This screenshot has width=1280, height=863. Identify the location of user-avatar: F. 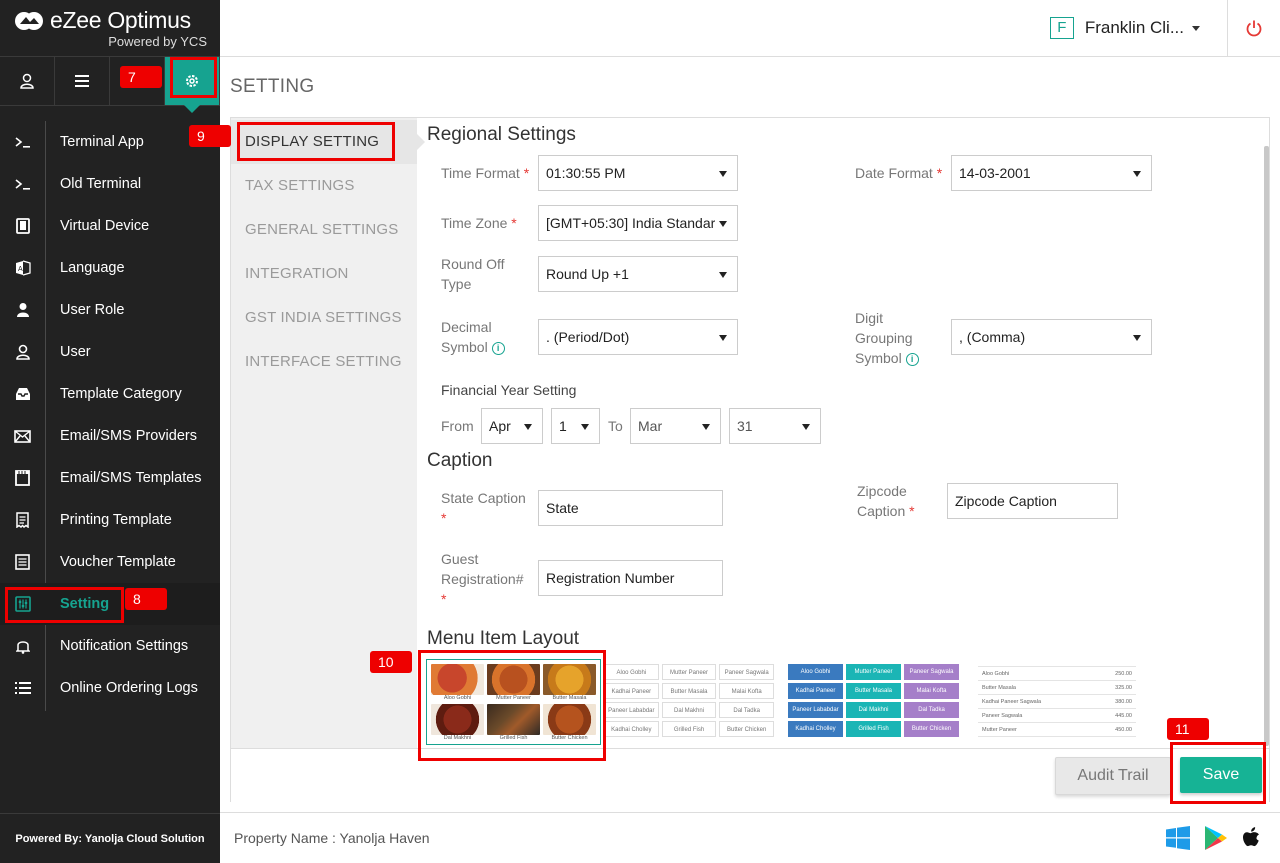
(1061, 28).